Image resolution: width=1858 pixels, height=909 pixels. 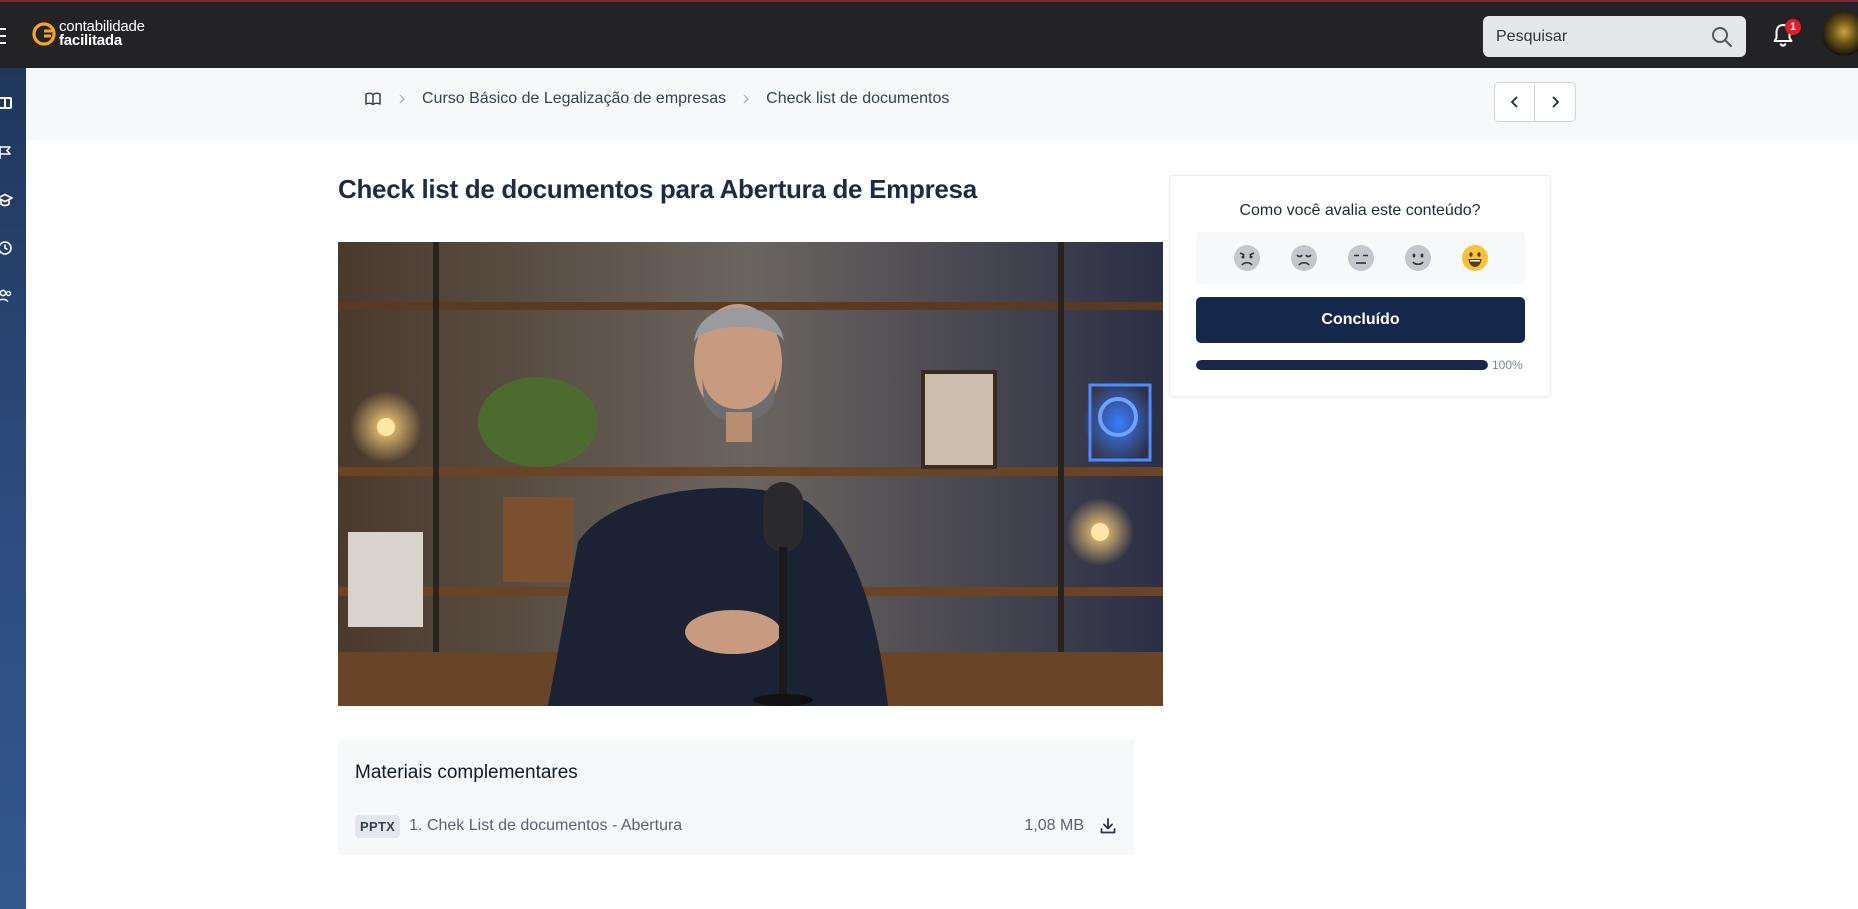 I want to click on neutral-face-icon, so click(x=1361, y=258).